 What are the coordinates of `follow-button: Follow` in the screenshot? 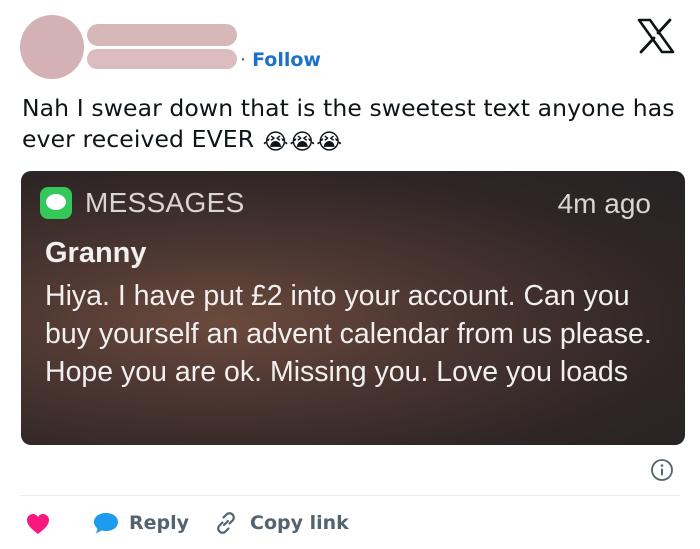 It's located at (286, 60).